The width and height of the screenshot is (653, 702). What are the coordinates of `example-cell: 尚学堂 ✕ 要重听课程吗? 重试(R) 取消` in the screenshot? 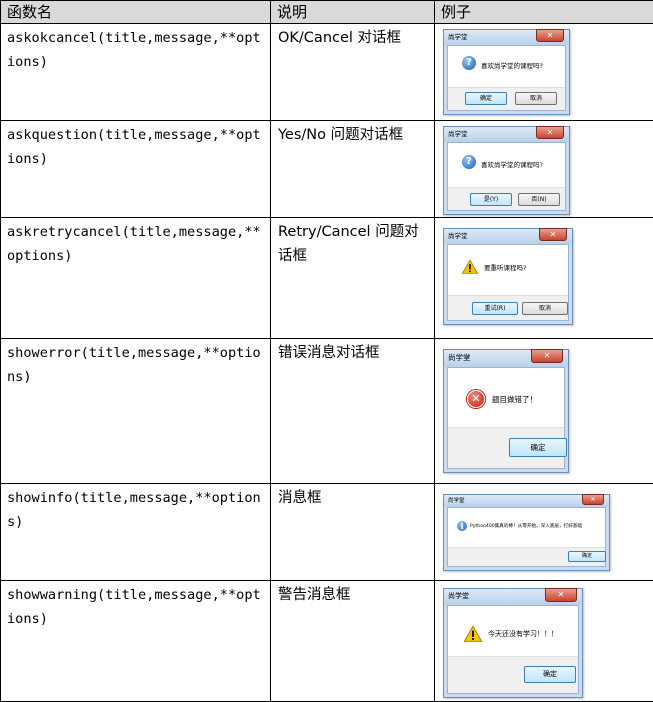 It's located at (543, 278).